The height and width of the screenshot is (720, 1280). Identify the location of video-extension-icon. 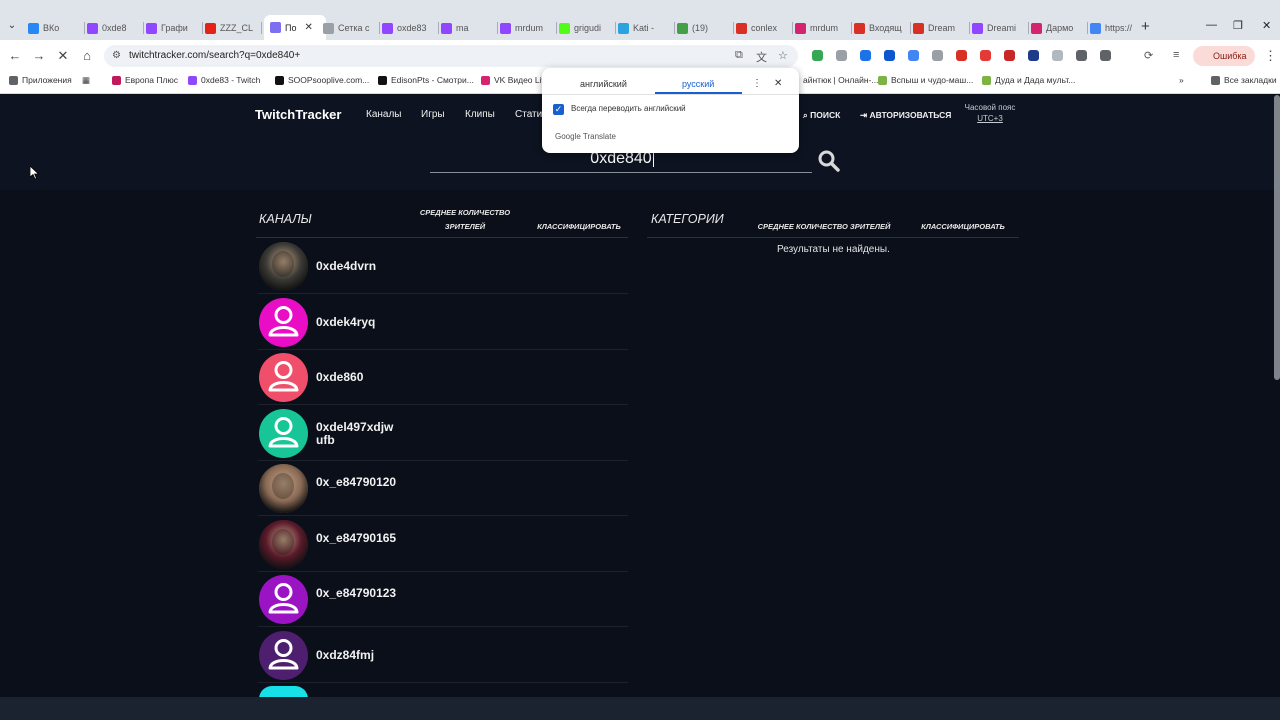
(961, 55).